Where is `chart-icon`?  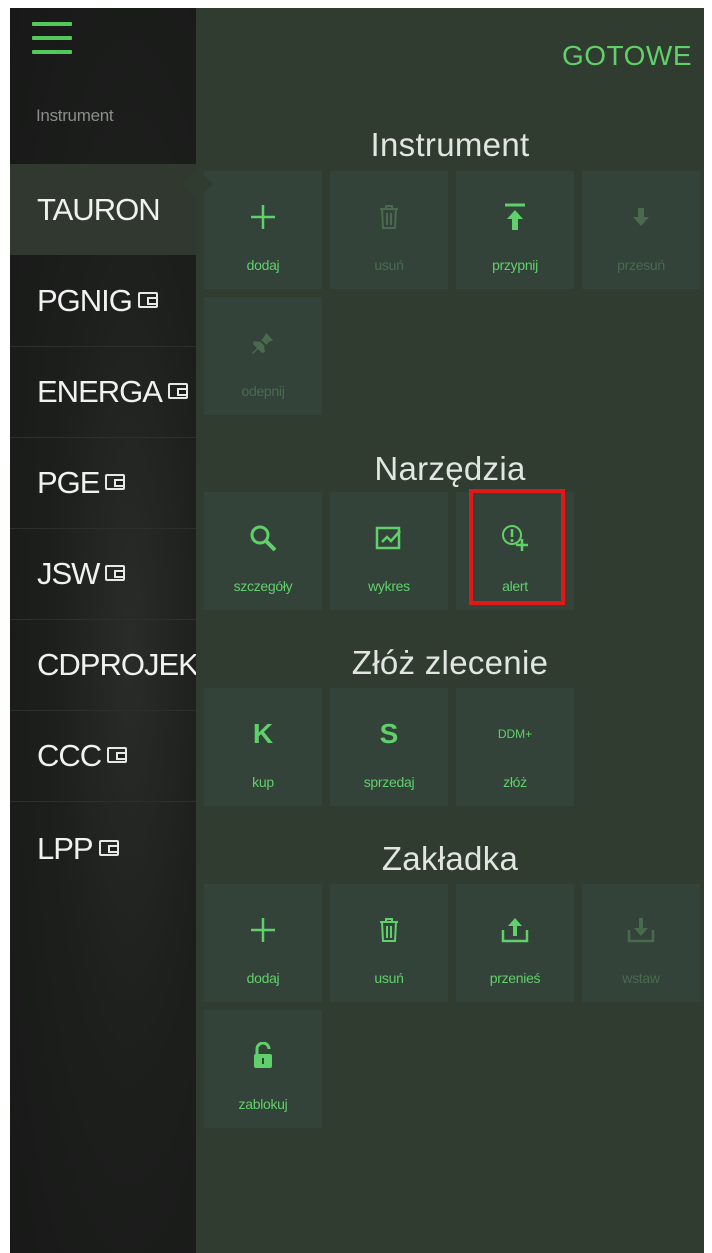 chart-icon is located at coordinates (389, 538).